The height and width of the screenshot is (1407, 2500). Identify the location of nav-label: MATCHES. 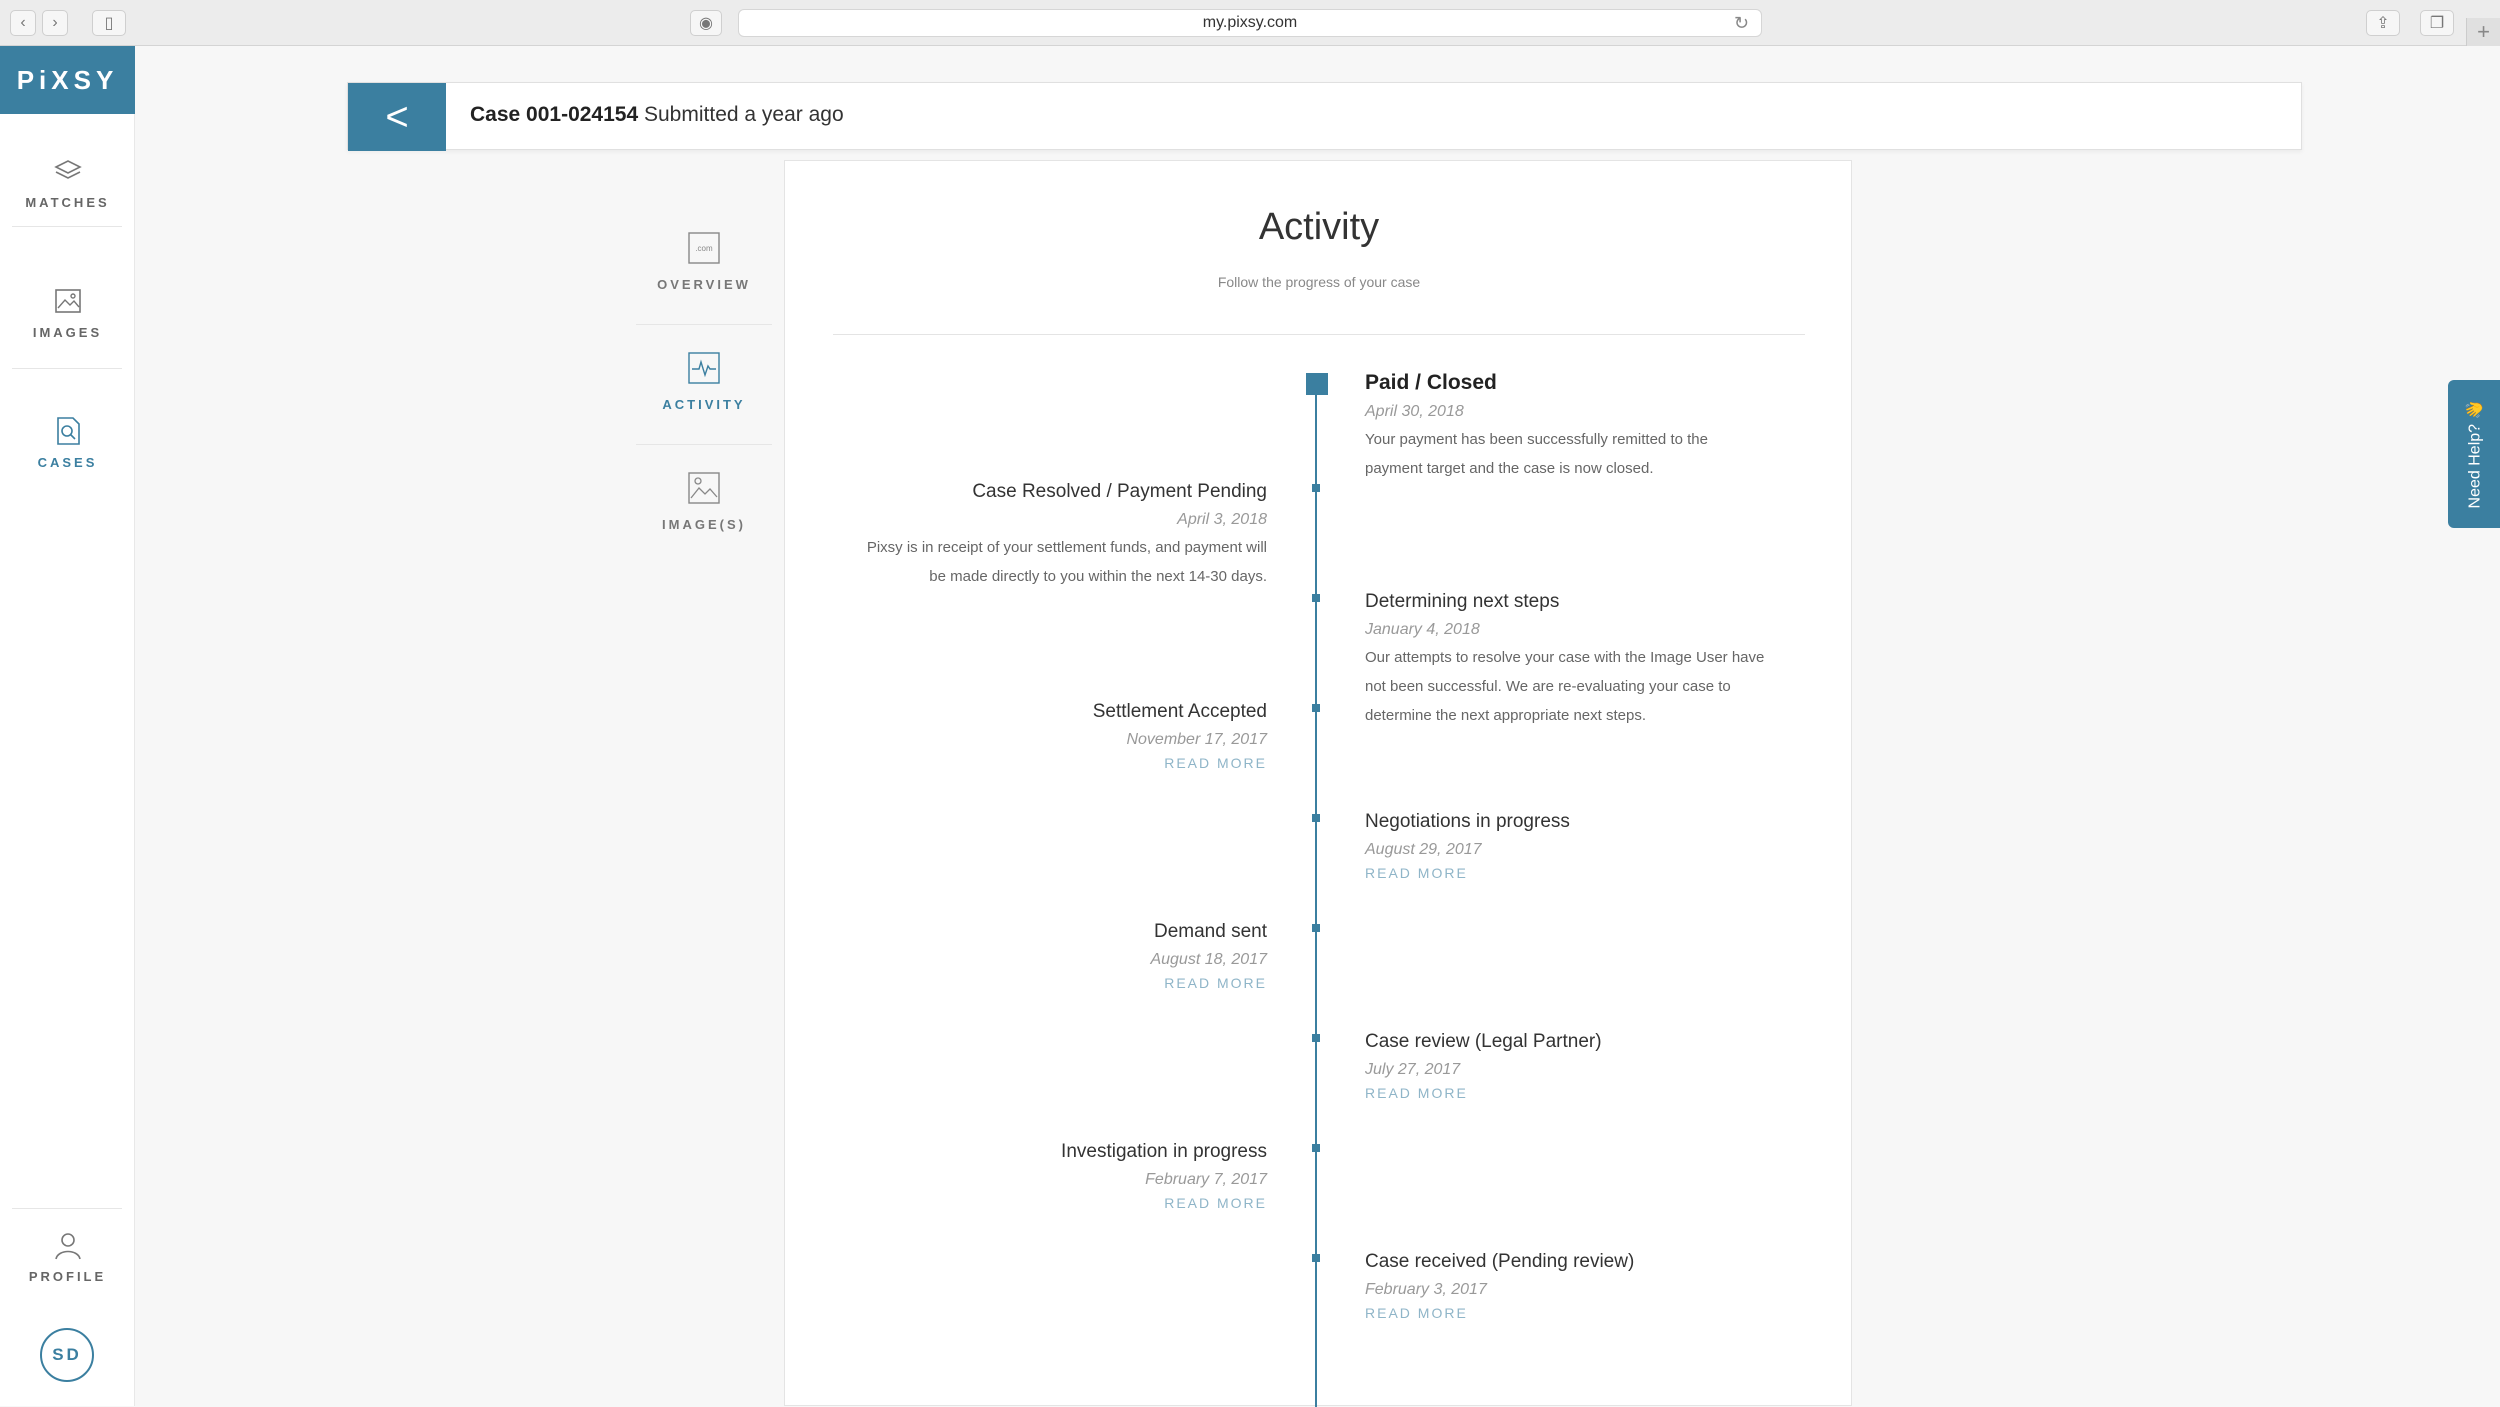
(67, 202).